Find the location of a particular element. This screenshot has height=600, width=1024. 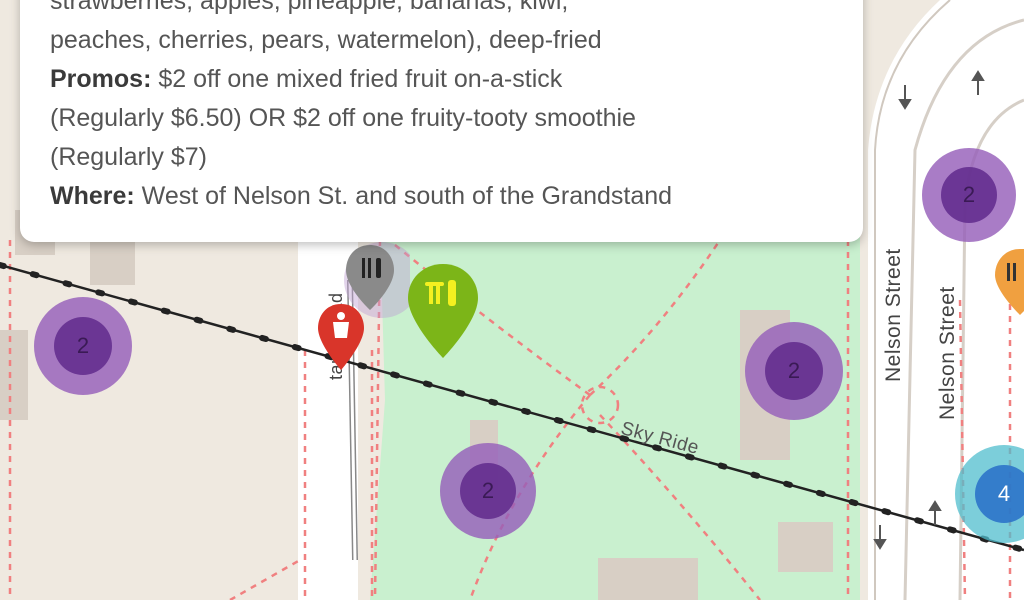

cluster-count: 4 is located at coordinates (999, 494).